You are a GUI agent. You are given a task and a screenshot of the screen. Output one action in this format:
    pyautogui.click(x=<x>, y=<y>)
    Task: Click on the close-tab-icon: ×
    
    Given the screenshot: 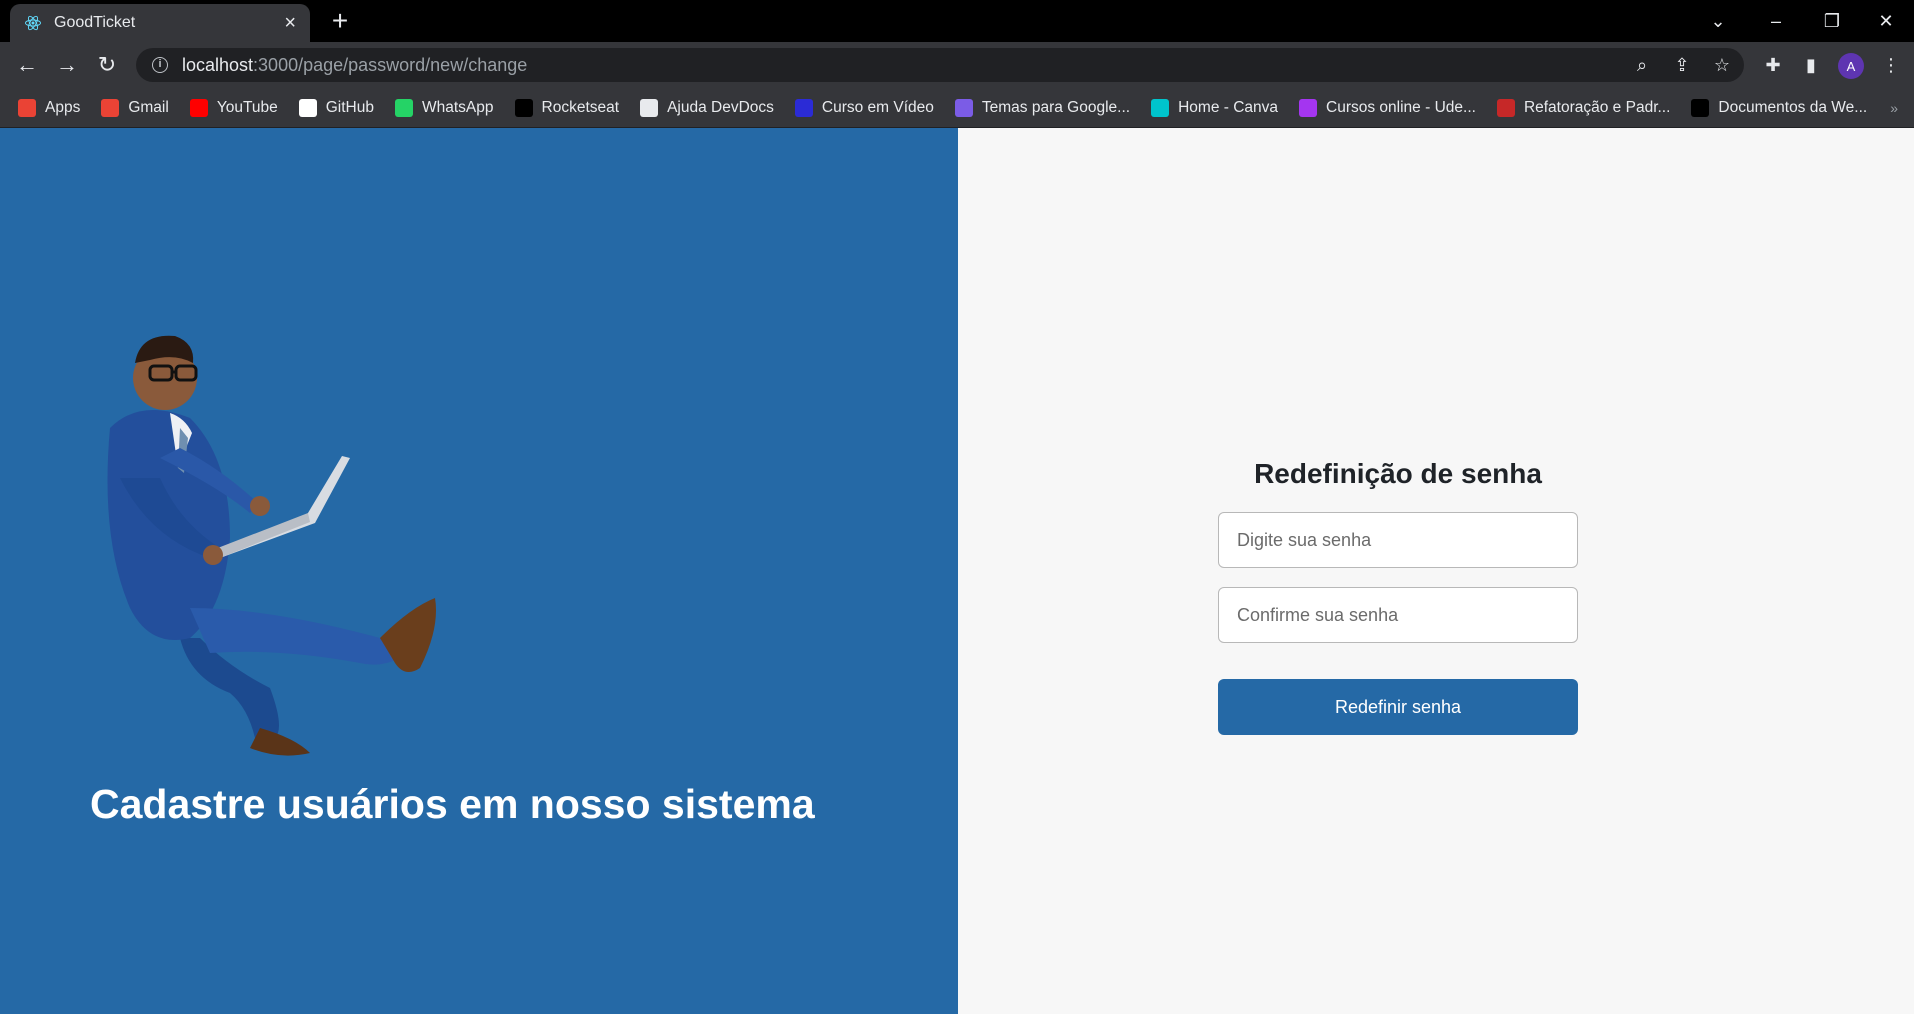 What is the action you would take?
    pyautogui.click(x=290, y=23)
    